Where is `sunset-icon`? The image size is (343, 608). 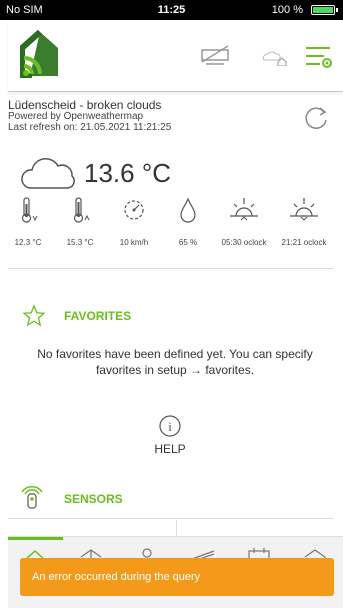
sunset-icon is located at coordinates (304, 209).